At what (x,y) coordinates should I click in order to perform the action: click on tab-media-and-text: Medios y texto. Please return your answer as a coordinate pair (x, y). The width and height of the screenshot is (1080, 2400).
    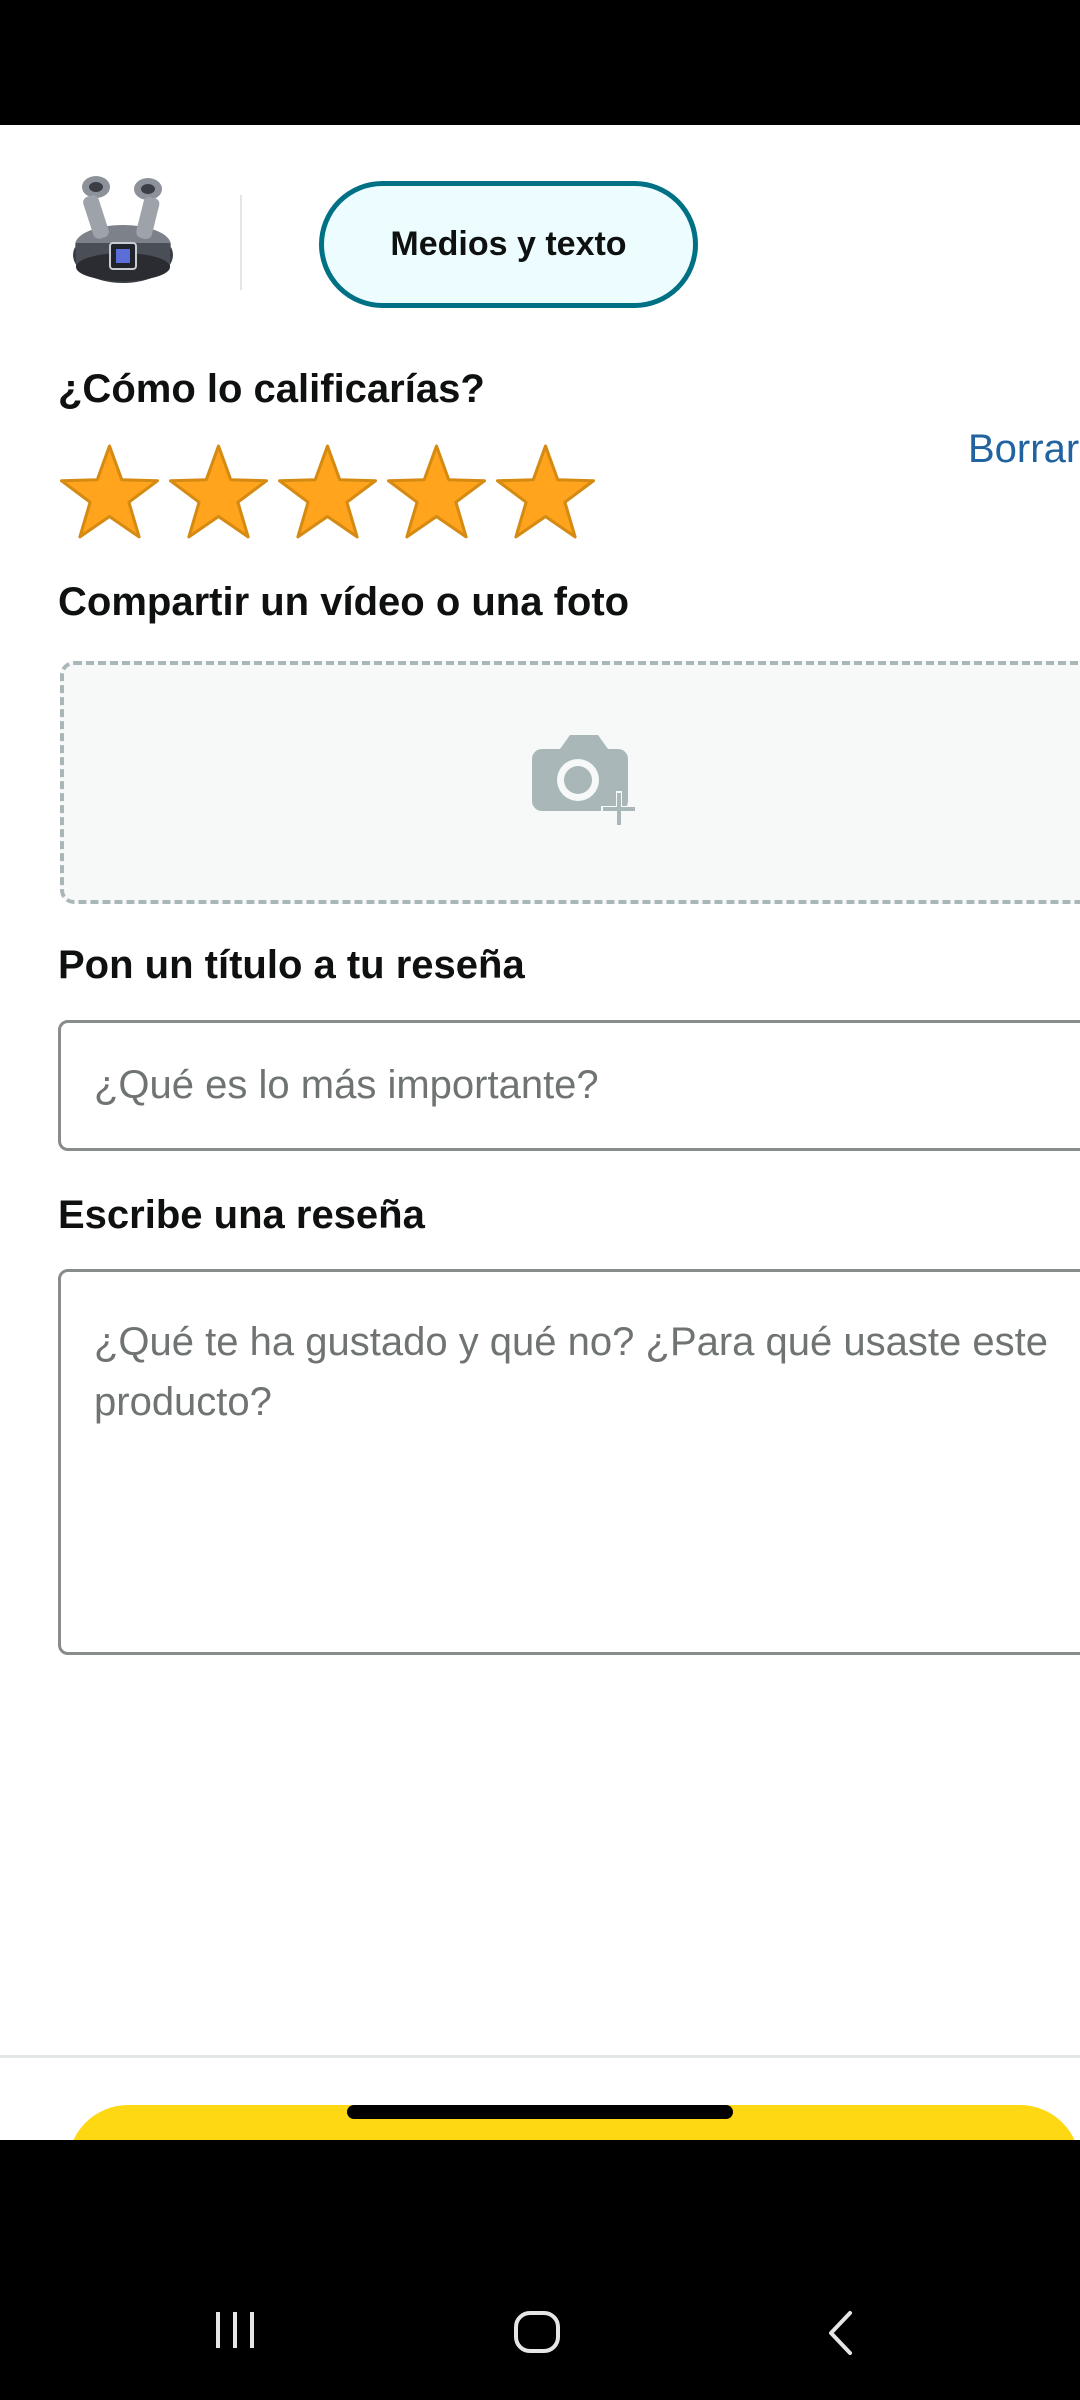
    Looking at the image, I should click on (508, 244).